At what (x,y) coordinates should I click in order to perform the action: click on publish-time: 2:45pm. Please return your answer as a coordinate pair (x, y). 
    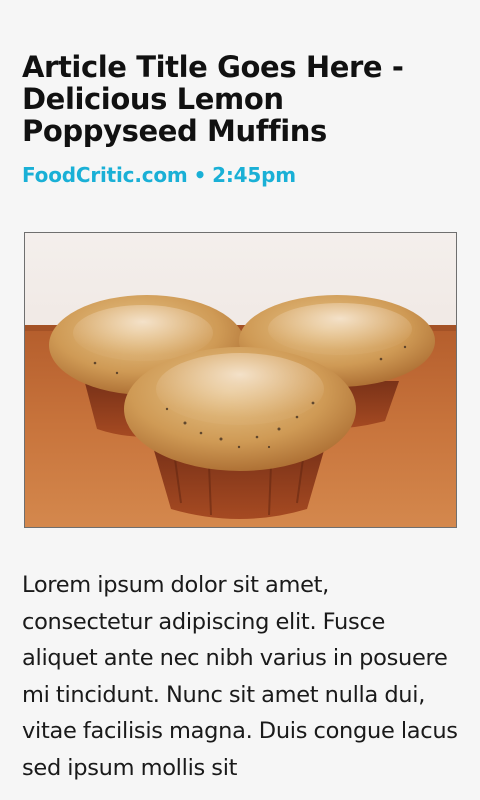
    Looking at the image, I should click on (254, 175).